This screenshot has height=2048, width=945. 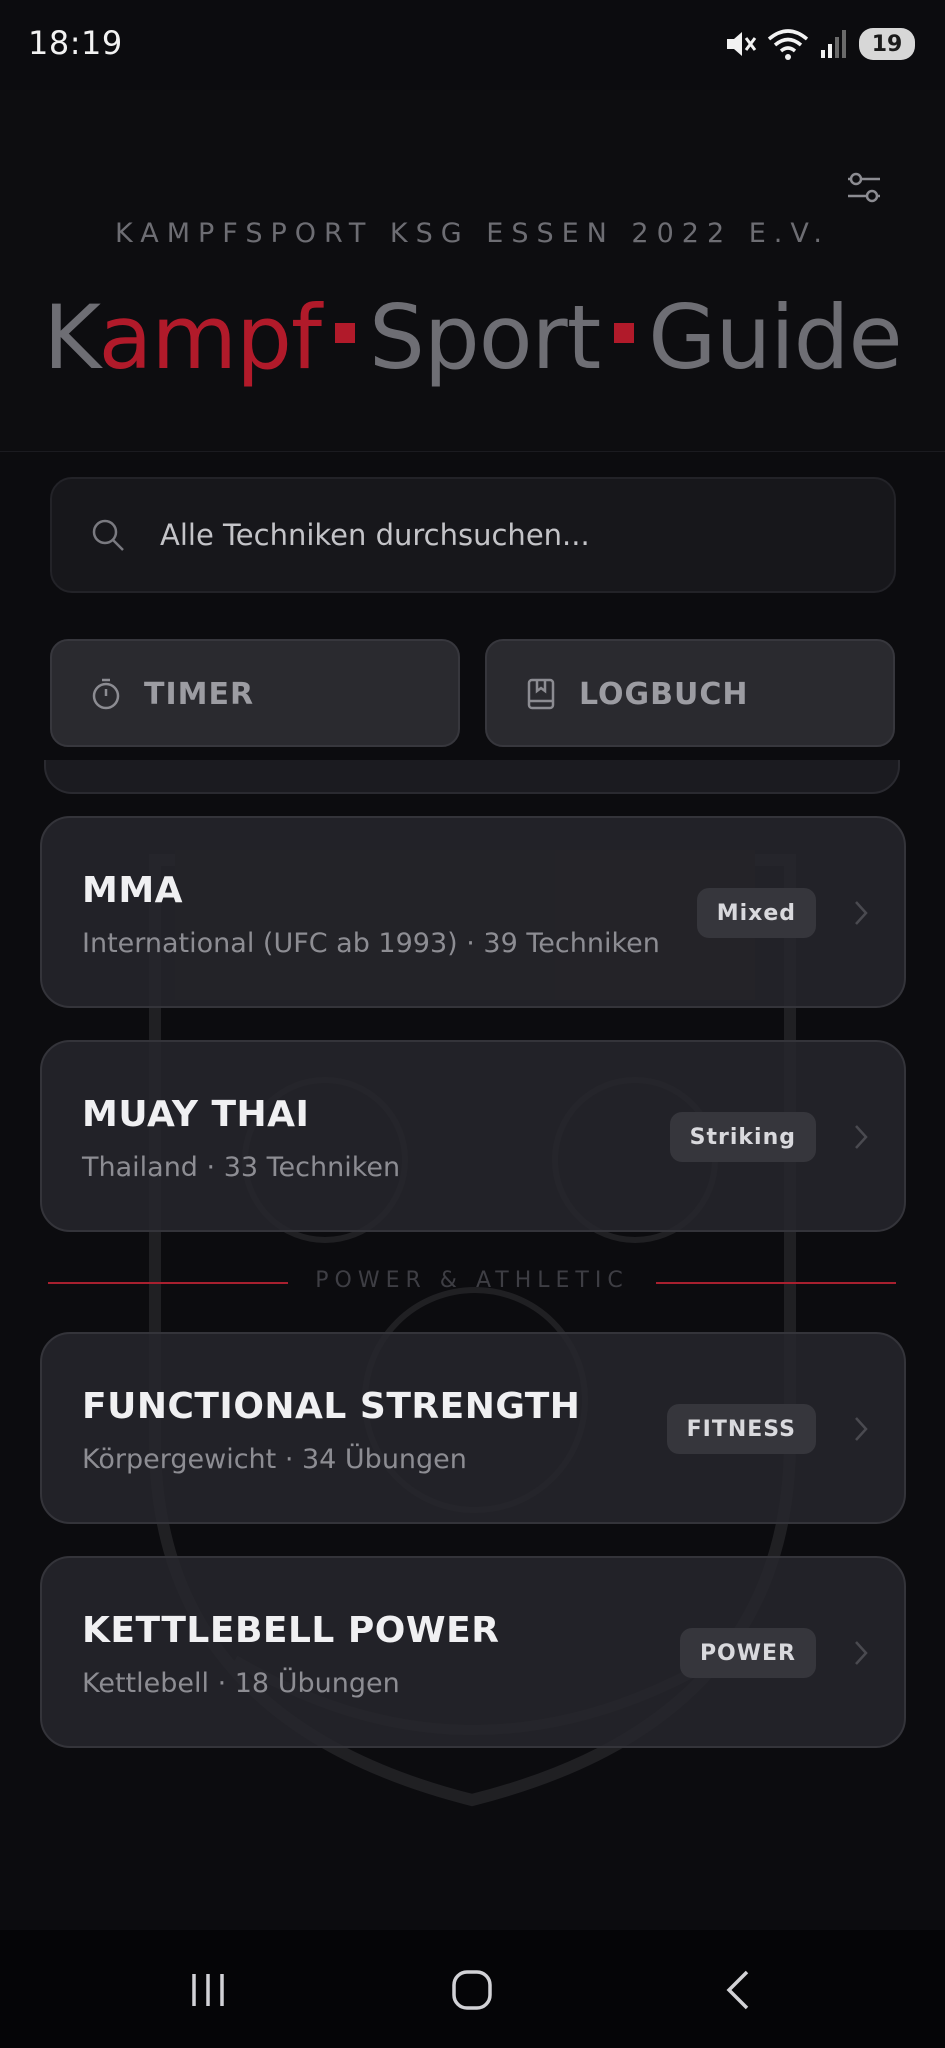 What do you see at coordinates (241, 1167) in the screenshot?
I see `card-subtitle: Thailand · 33 Techniken` at bounding box center [241, 1167].